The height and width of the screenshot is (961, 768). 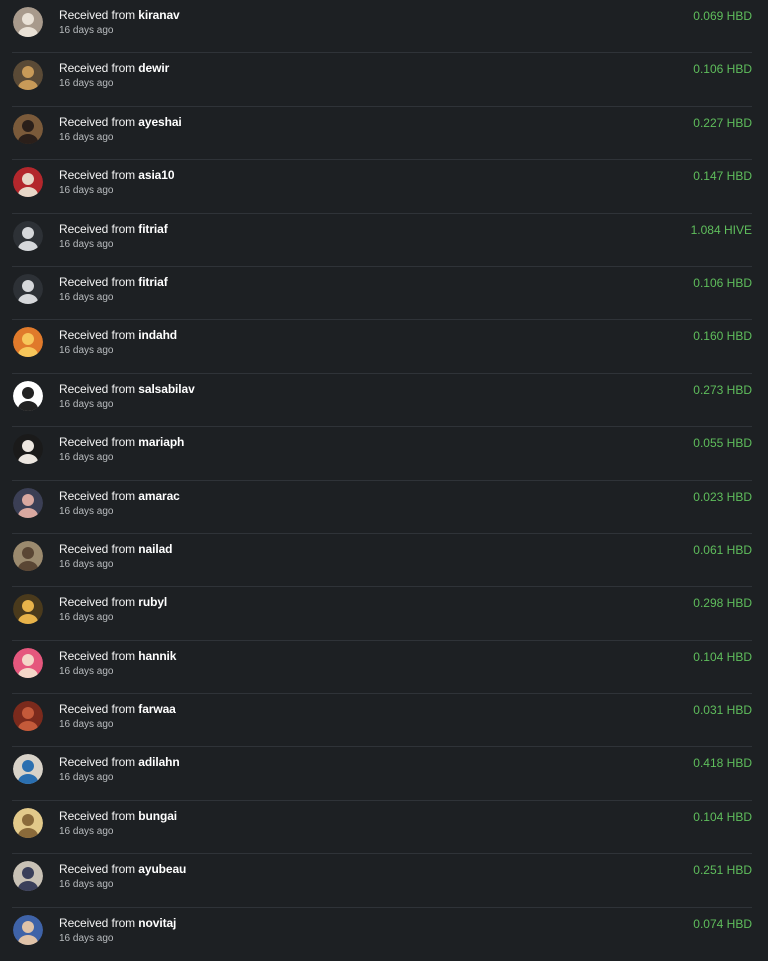 What do you see at coordinates (722, 496) in the screenshot?
I see `transaction-amount: 0.023 HBD` at bounding box center [722, 496].